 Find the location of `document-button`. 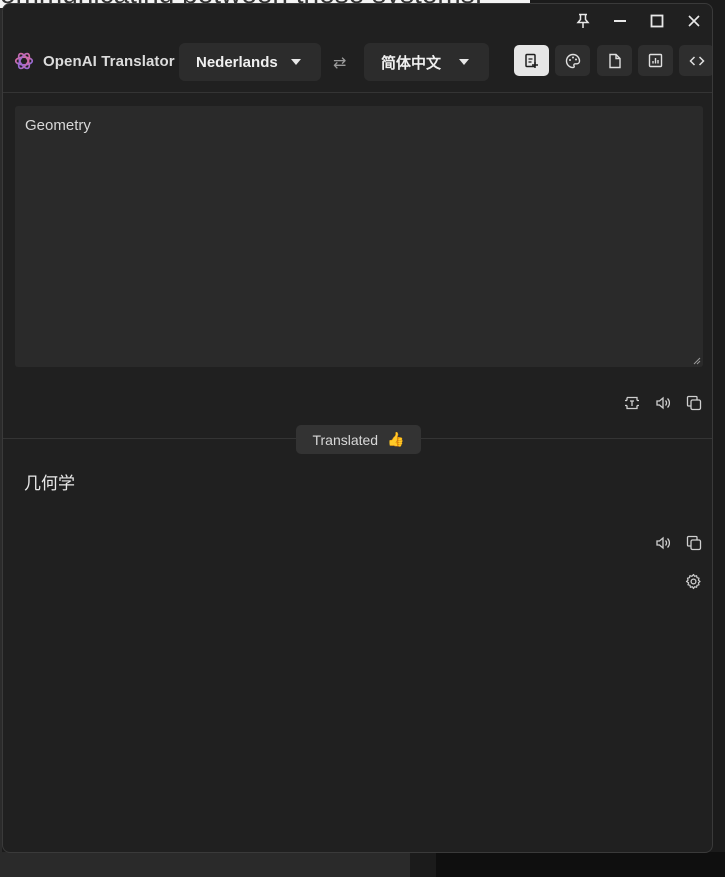

document-button is located at coordinates (614, 60).